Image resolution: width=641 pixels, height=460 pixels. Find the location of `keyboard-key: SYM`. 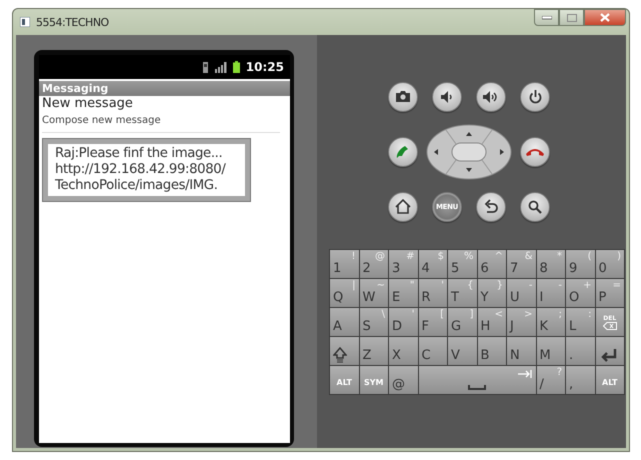

keyboard-key: SYM is located at coordinates (374, 380).